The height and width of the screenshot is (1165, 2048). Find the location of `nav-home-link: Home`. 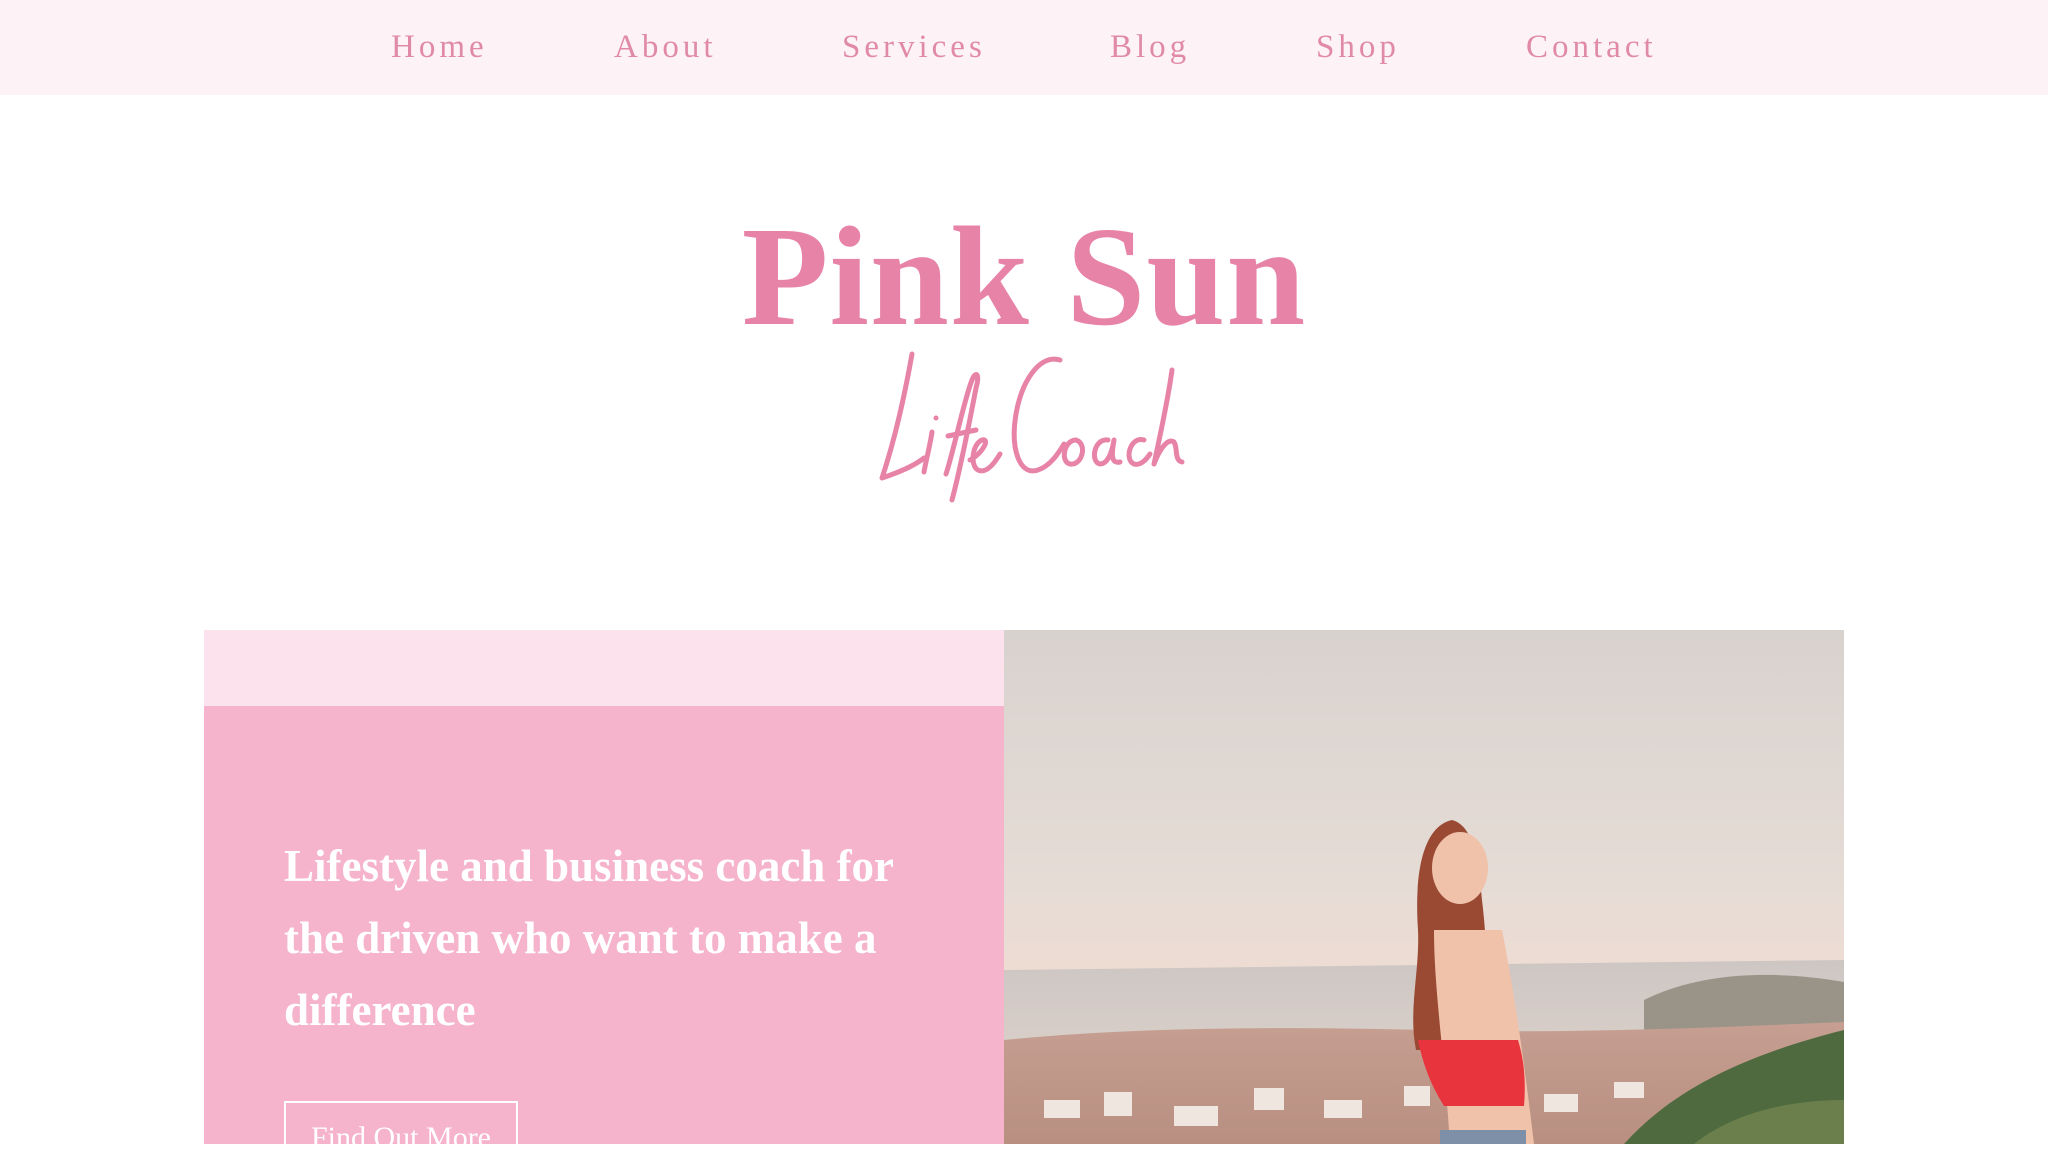

nav-home-link: Home is located at coordinates (439, 47).